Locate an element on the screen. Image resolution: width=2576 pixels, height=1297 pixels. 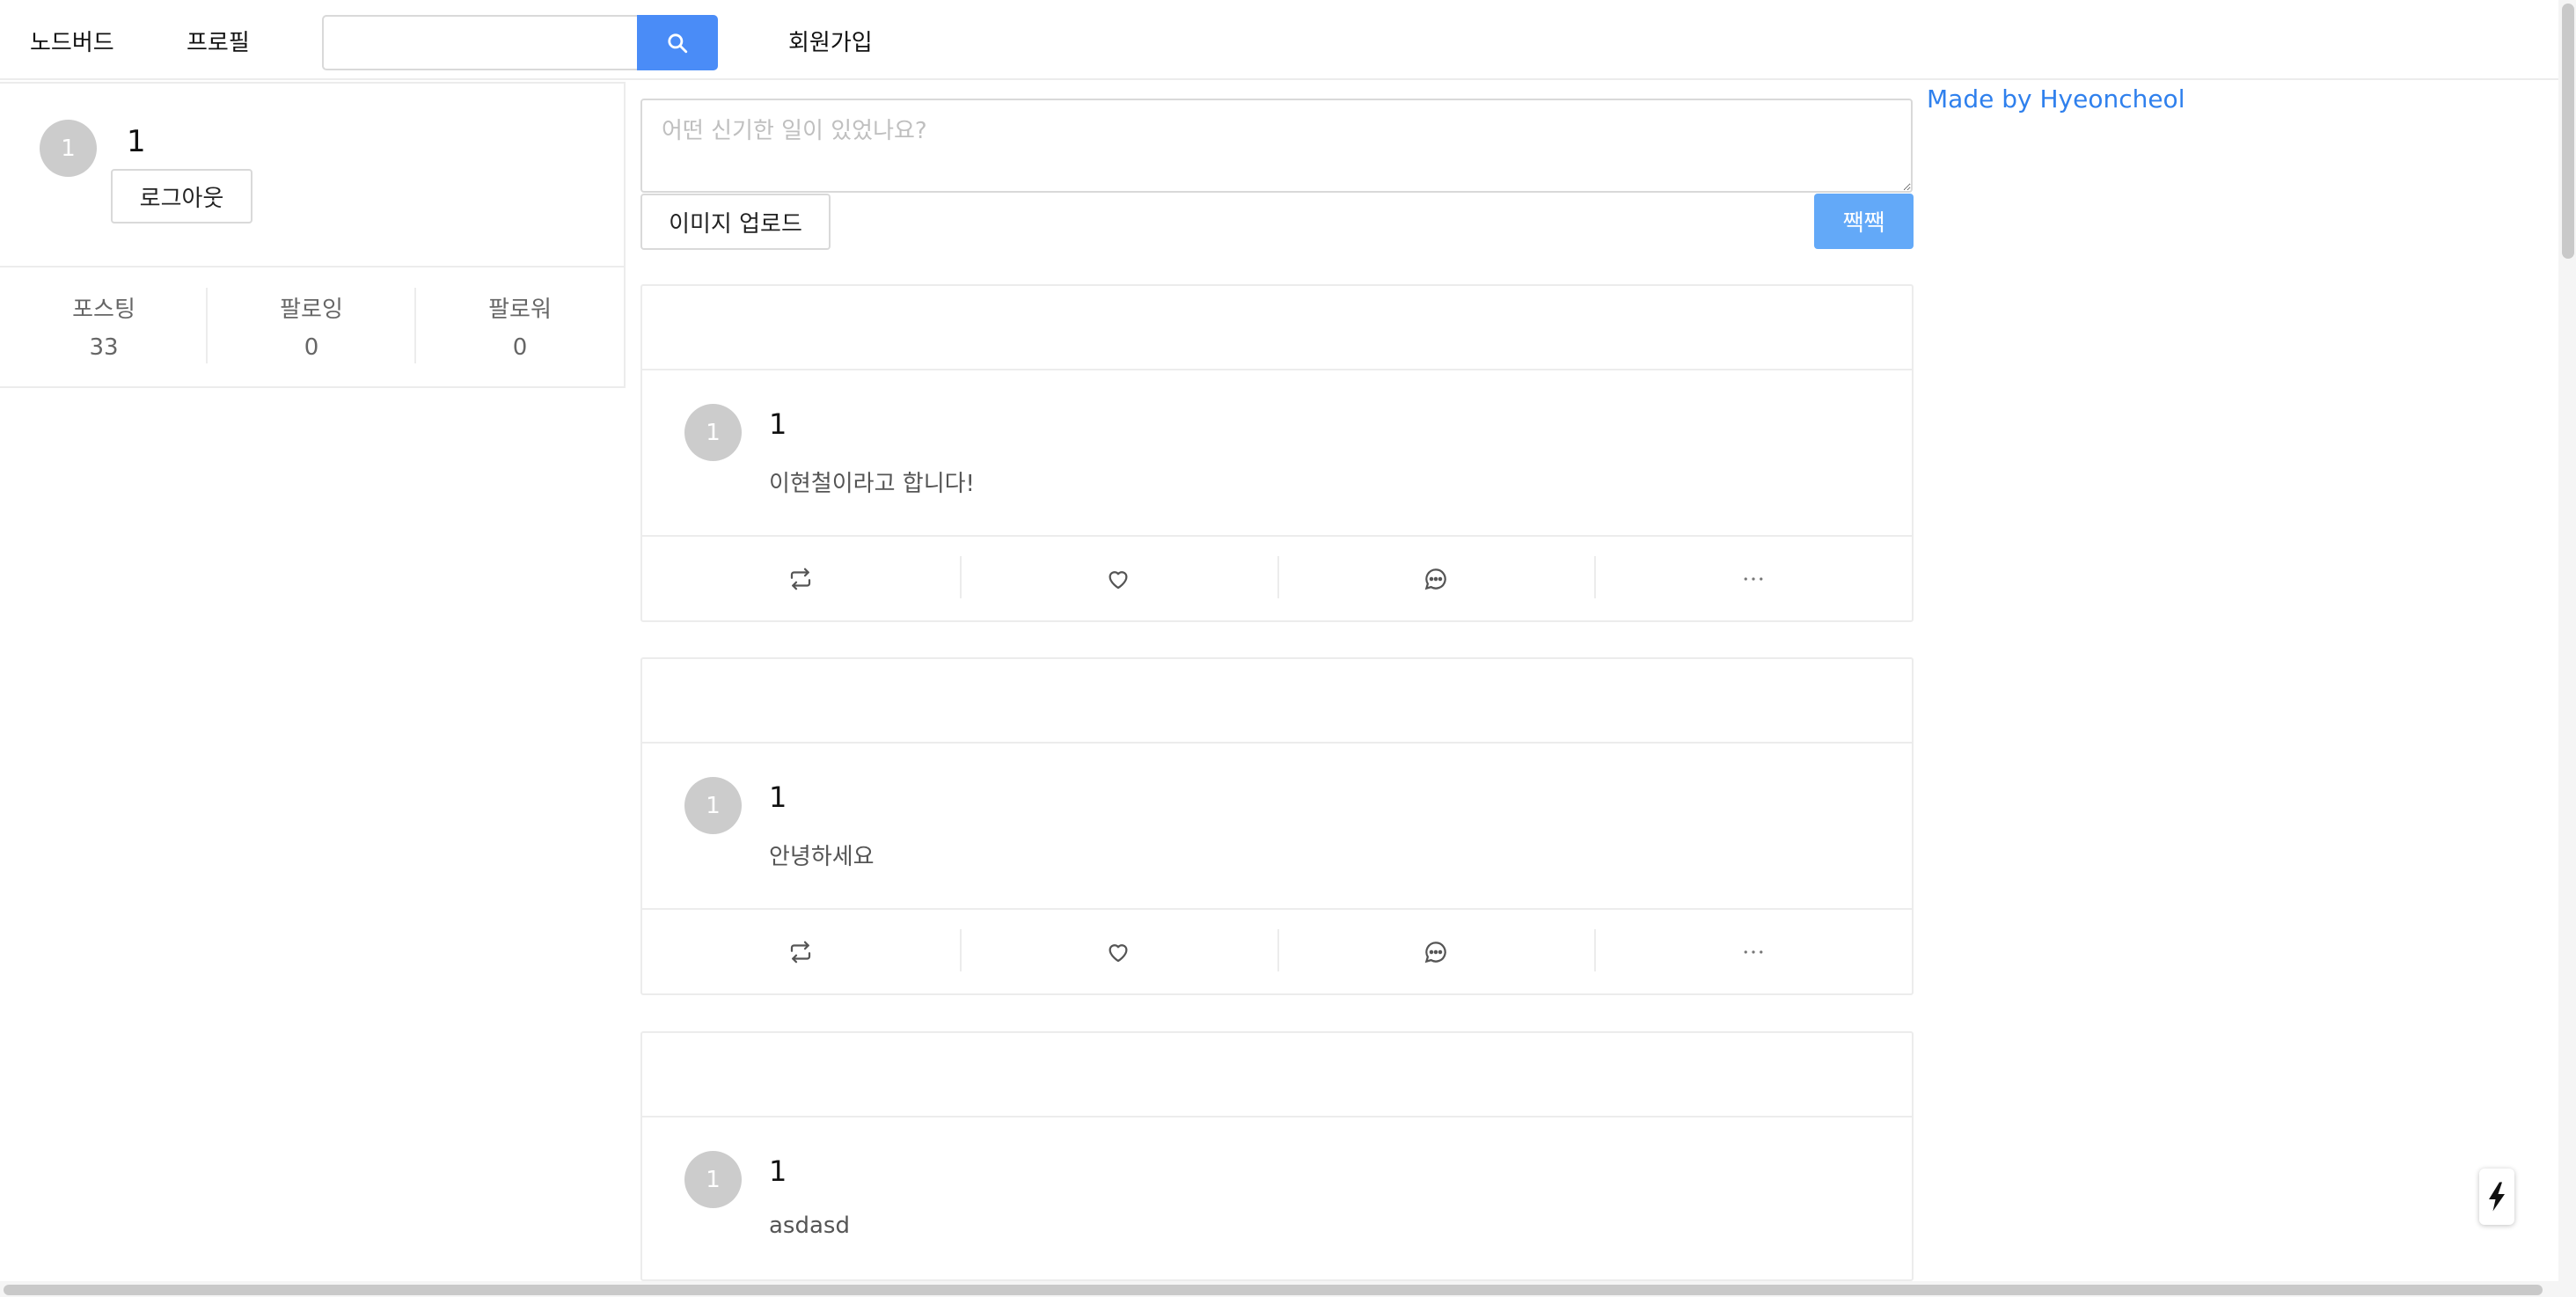
image-upload-button: 이미지 업로드 is located at coordinates (735, 222).